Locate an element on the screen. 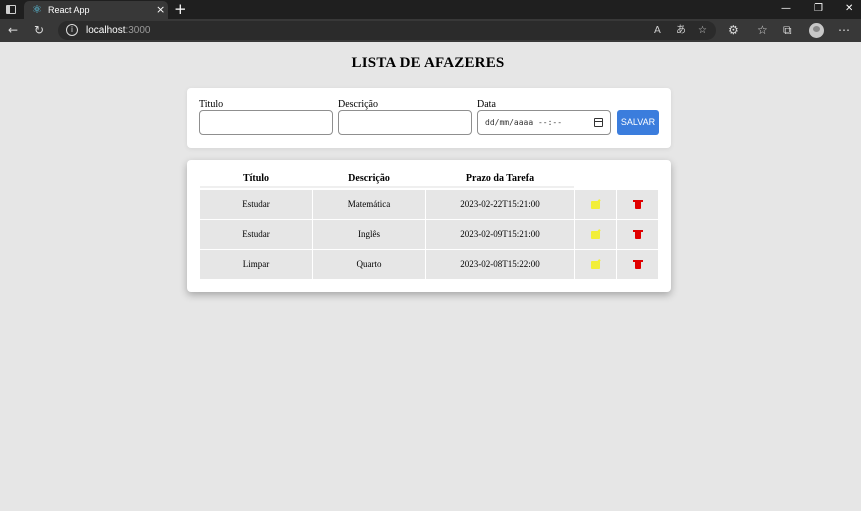 The height and width of the screenshot is (511, 861). address-bar: i localhost:3000 A あ ☆ is located at coordinates (387, 30).